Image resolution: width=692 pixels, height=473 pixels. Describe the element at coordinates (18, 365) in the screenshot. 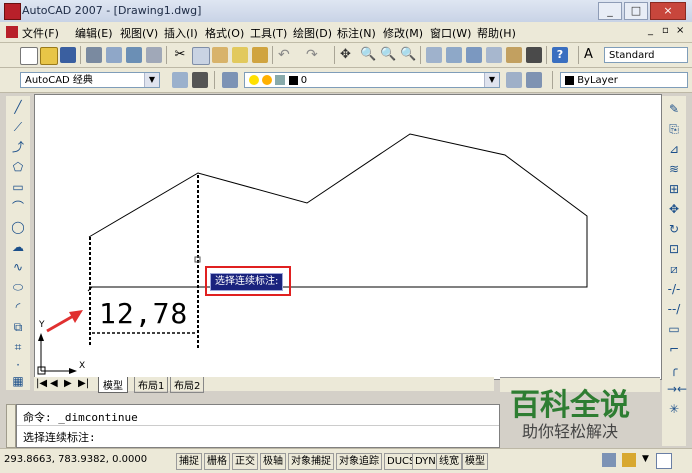

I see `point-icon: ·` at that location.